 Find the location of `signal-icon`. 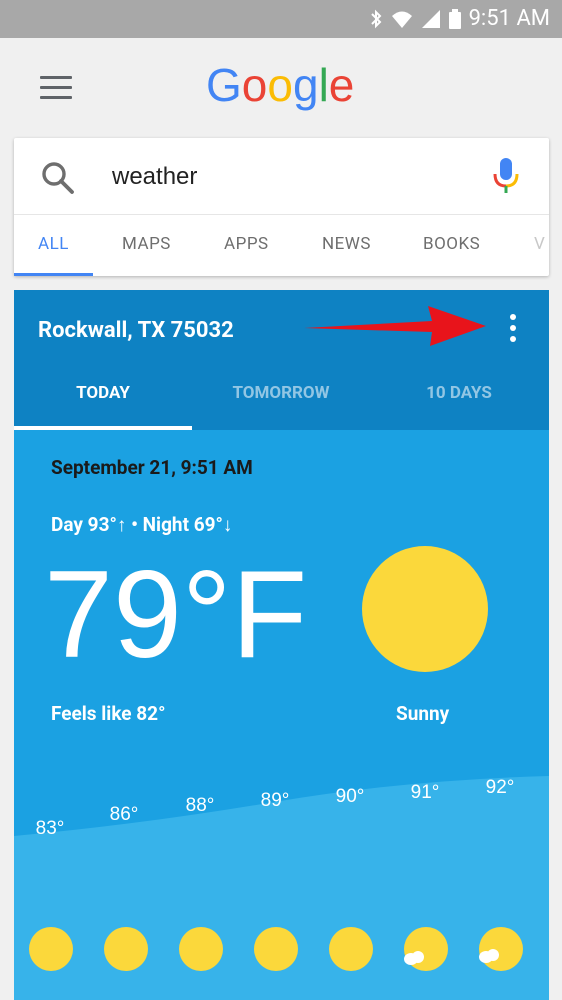

signal-icon is located at coordinates (430, 19).